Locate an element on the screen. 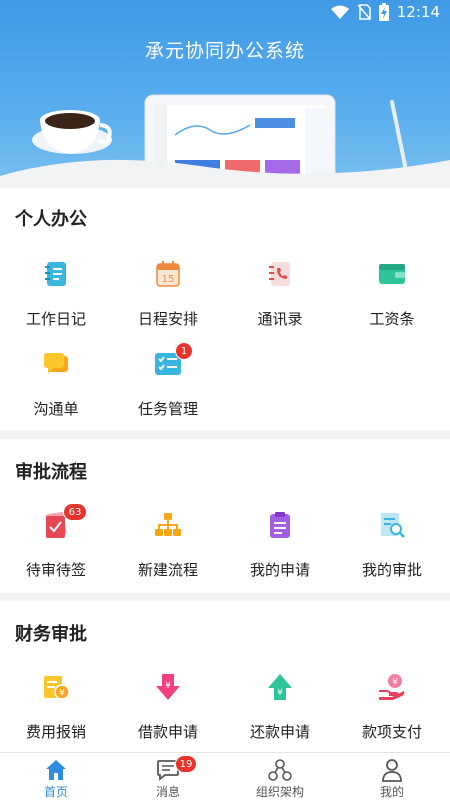 The image size is (450, 800). status-icons: 12:14 is located at coordinates (385, 12).